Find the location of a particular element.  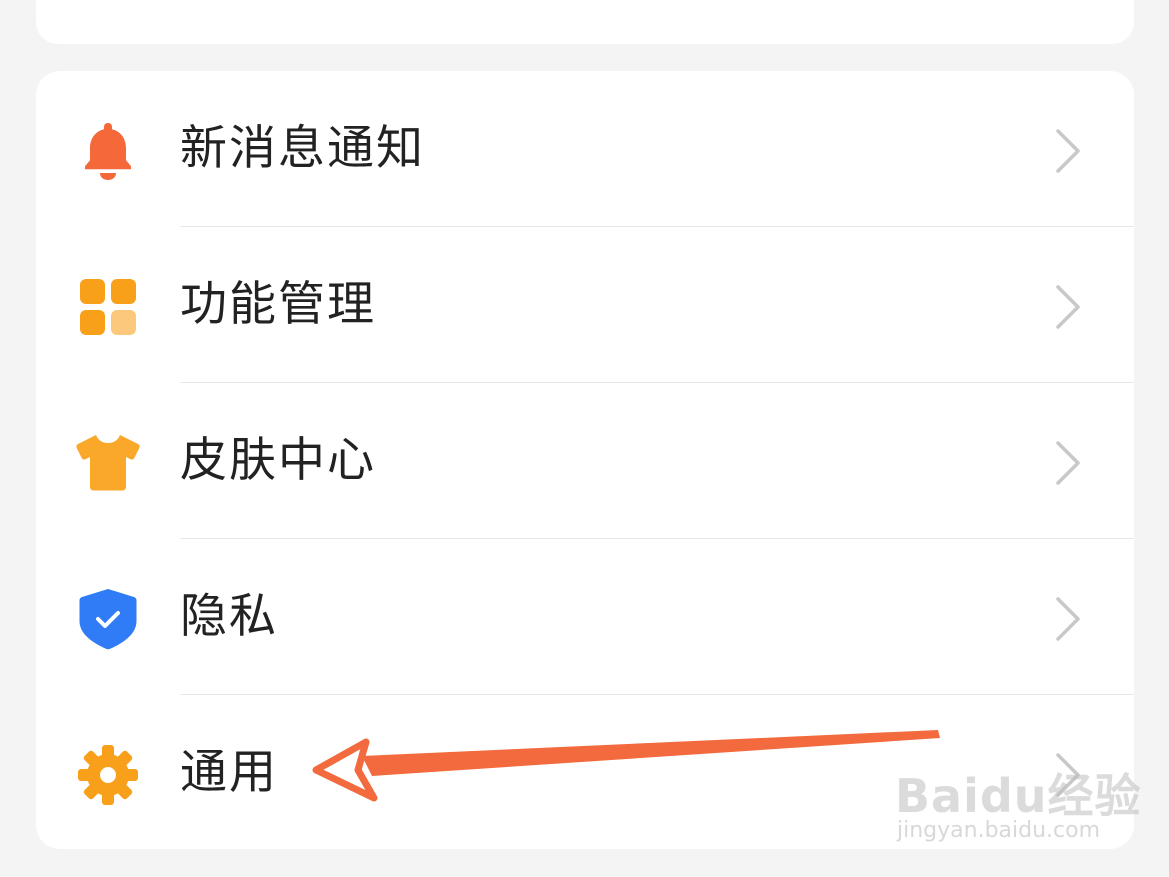

menu-item-label: 隐私 is located at coordinates (229, 616).